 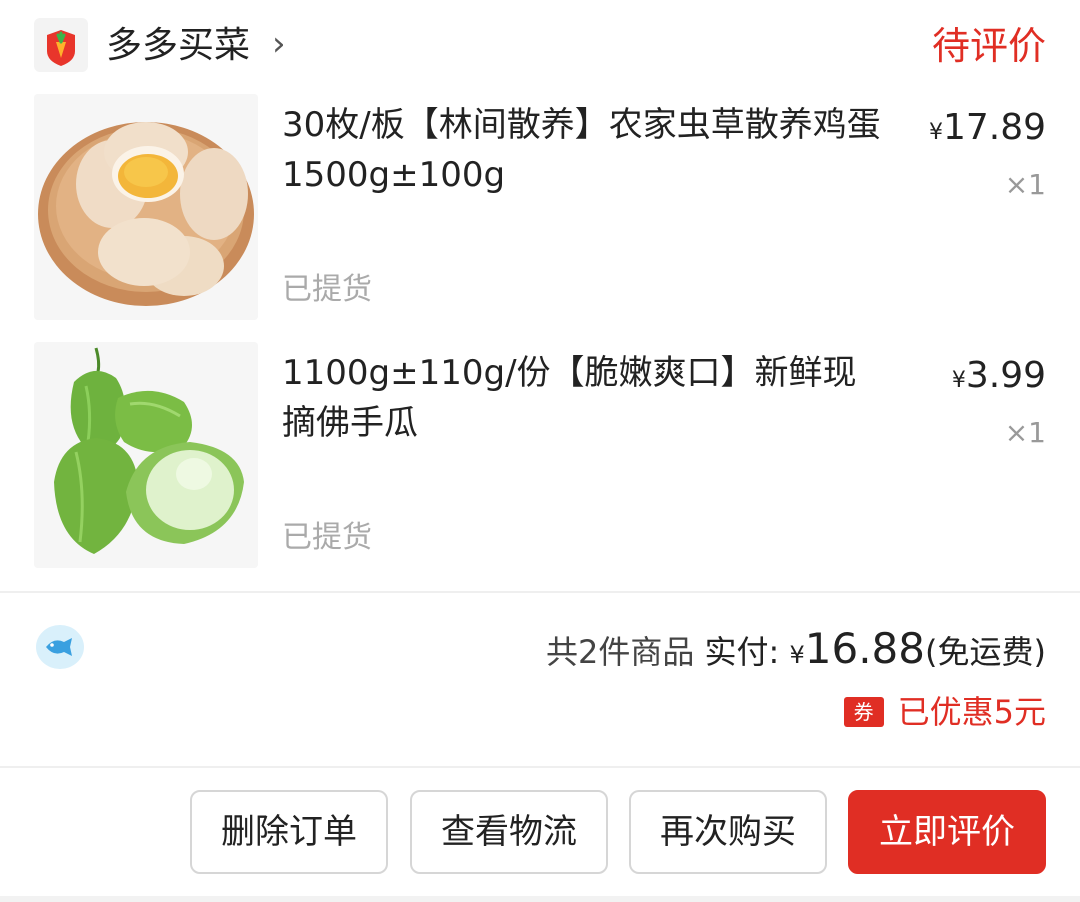 What do you see at coordinates (863, 712) in the screenshot?
I see `coupon-badge: 券` at bounding box center [863, 712].